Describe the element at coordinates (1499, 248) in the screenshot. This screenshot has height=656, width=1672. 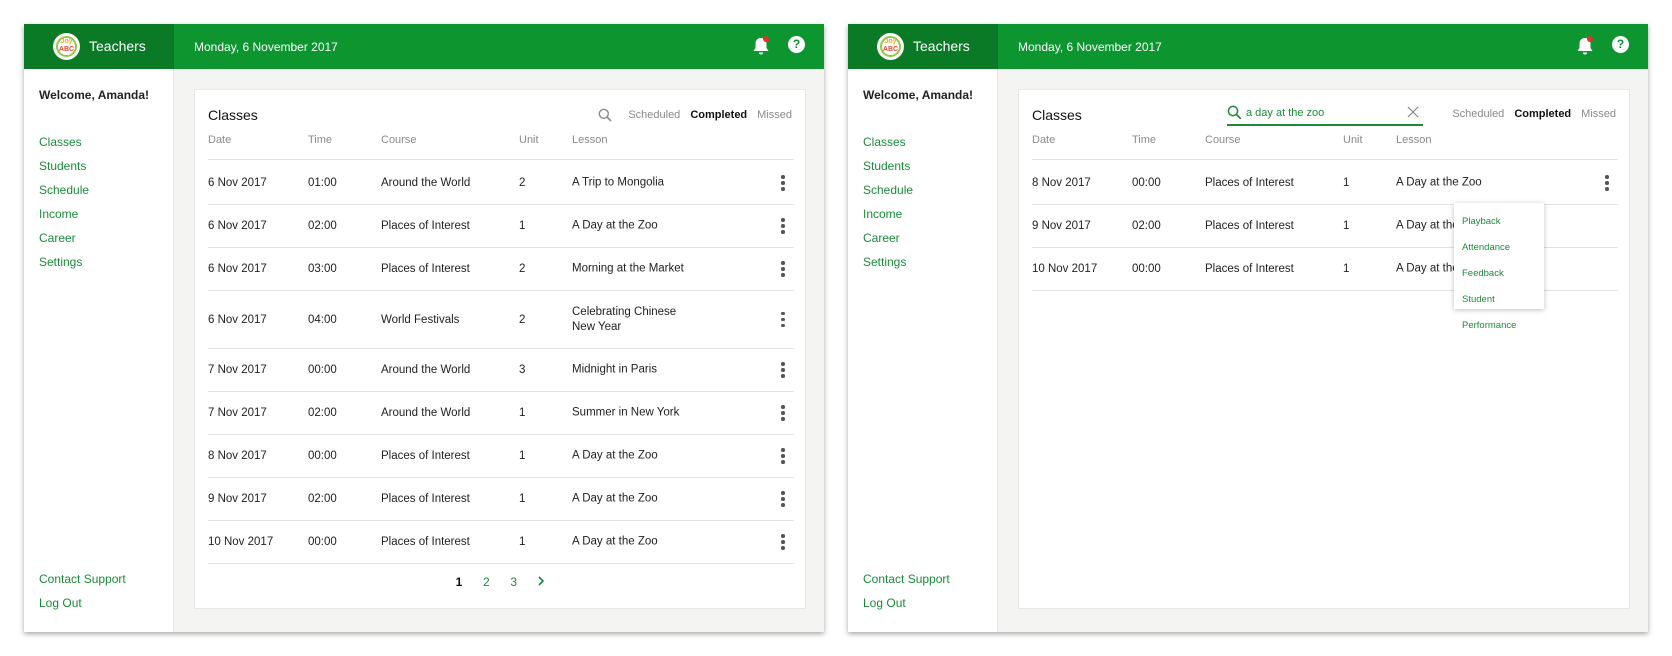
I see `menu-item-attendance: Attendance` at that location.